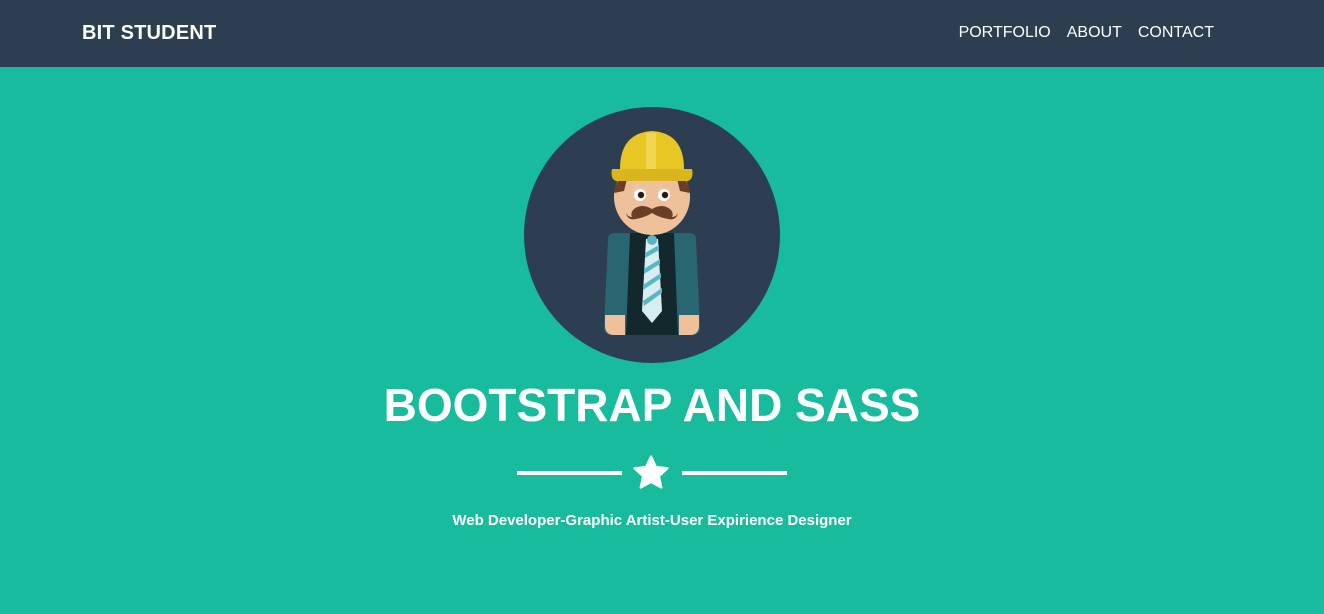  I want to click on navbar: BIT STUDENT PORTFOLIO ABOUT CONTACT, so click(662, 33).